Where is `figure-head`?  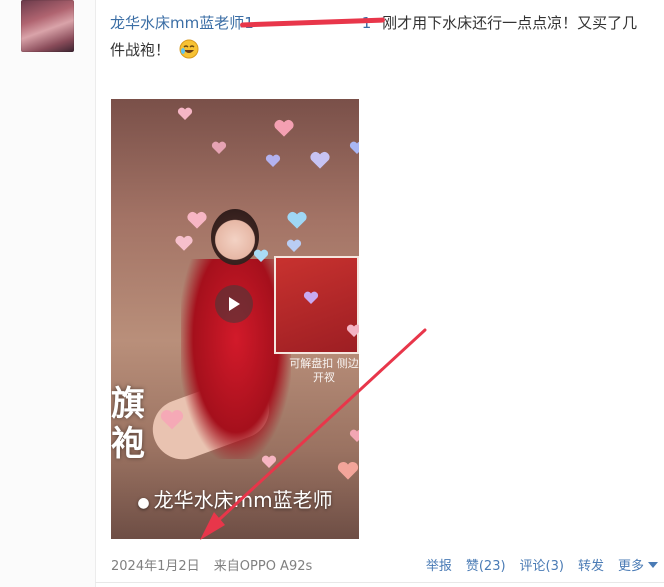
figure-head is located at coordinates (235, 237).